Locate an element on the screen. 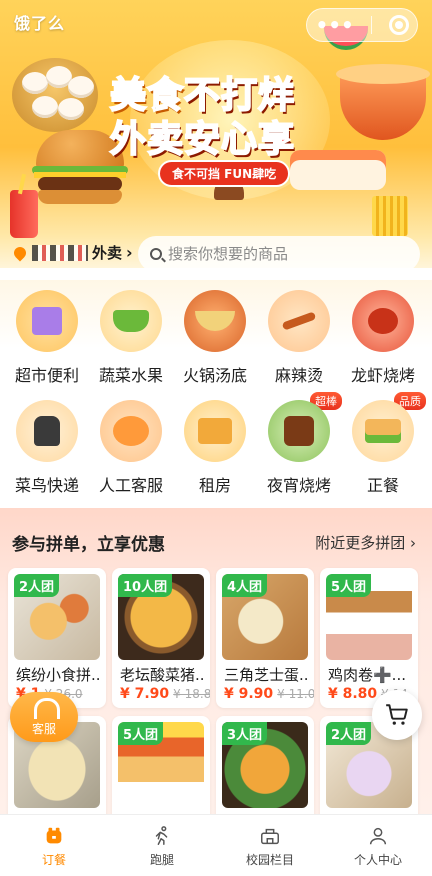 The image size is (432, 876). customer-service-button: 客服 is located at coordinates (44, 717).